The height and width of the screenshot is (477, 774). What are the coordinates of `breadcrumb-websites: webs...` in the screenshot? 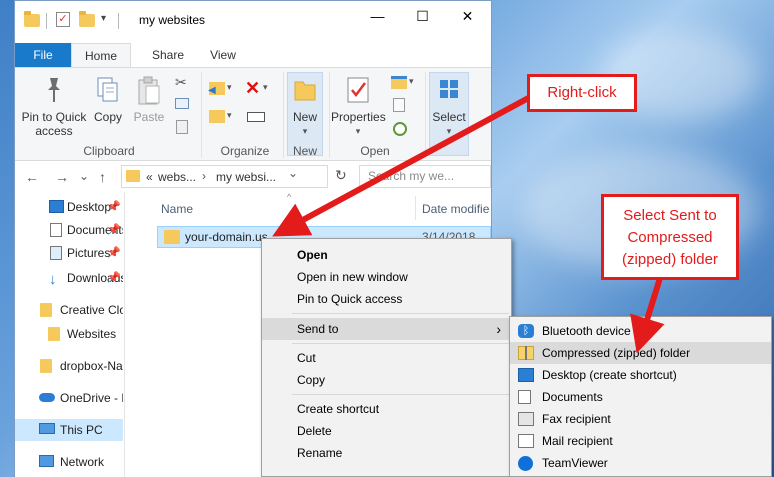 It's located at (177, 177).